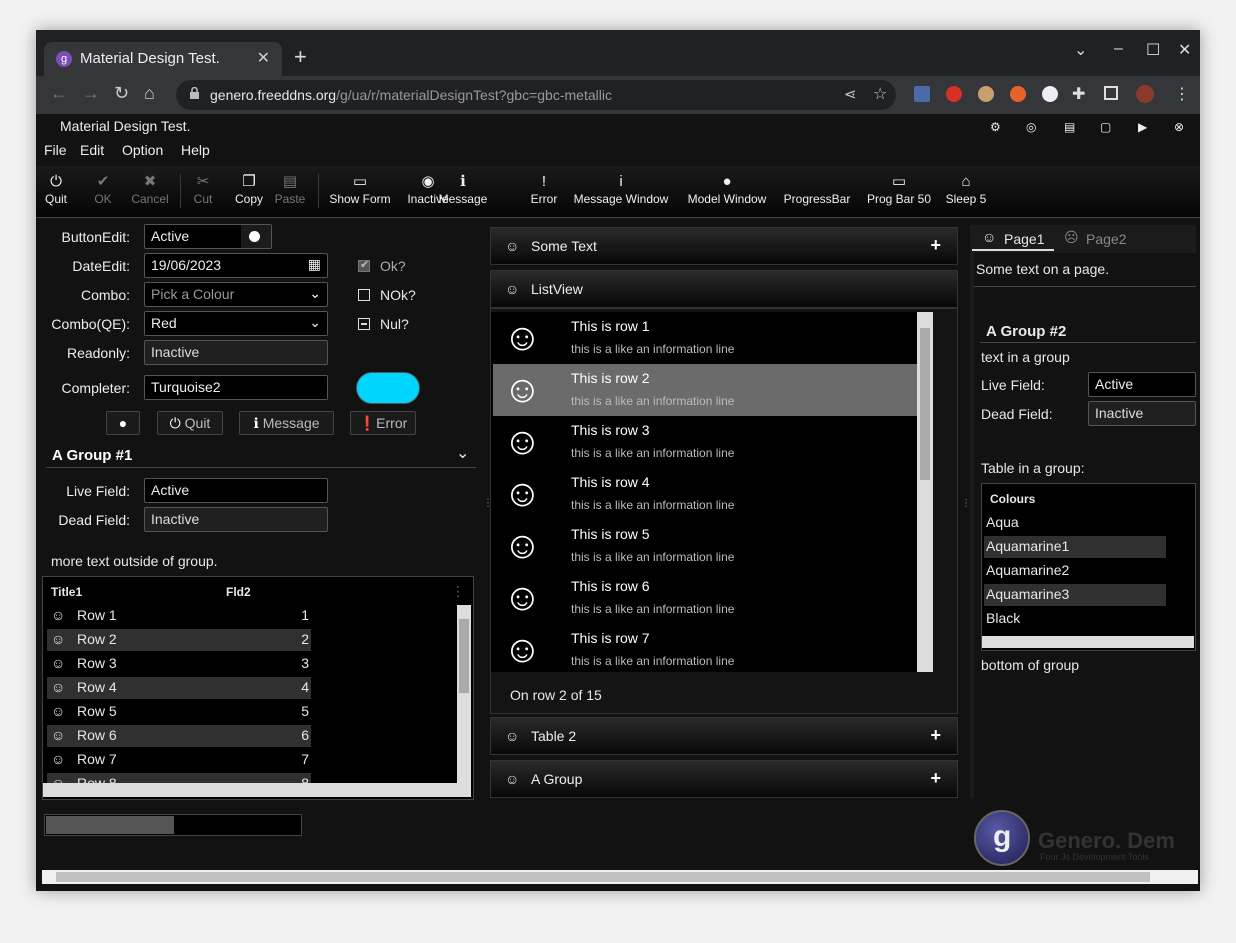 The width and height of the screenshot is (1236, 943). I want to click on bookmark-star-icon: ☆, so click(880, 94).